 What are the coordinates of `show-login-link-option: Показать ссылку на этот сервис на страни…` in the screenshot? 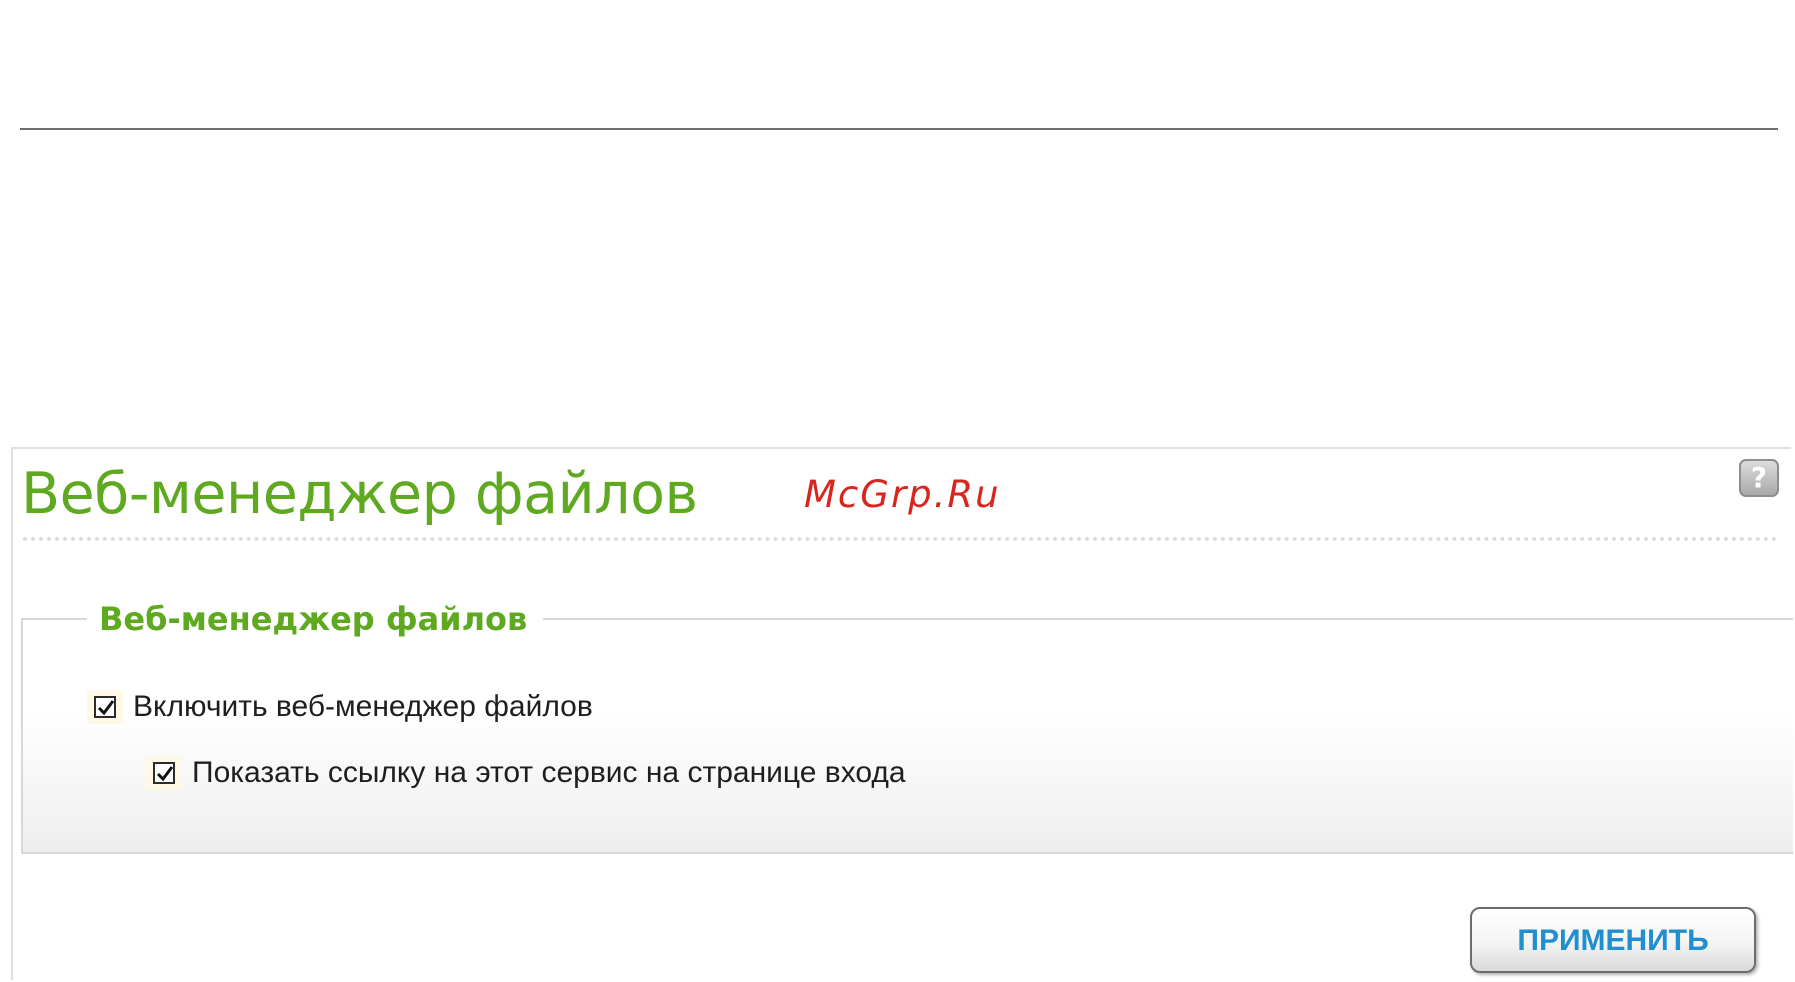 It's located at (526, 773).